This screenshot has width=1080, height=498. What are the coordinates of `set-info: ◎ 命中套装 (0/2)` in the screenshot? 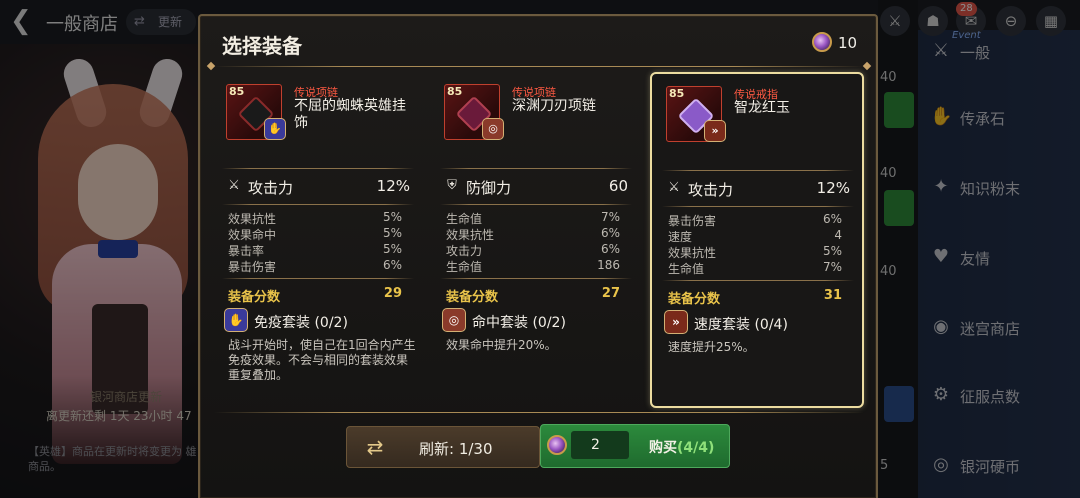 It's located at (540, 321).